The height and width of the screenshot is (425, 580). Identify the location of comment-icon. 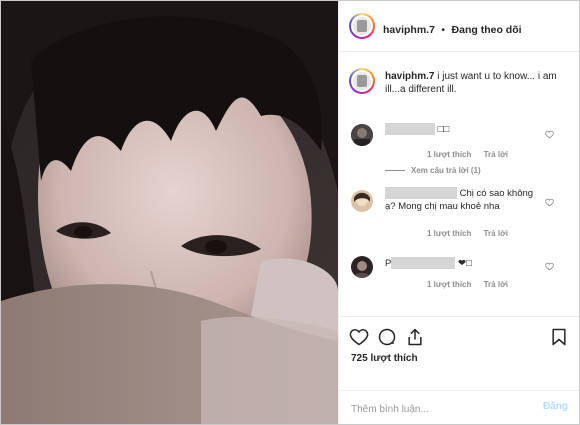
(387, 337).